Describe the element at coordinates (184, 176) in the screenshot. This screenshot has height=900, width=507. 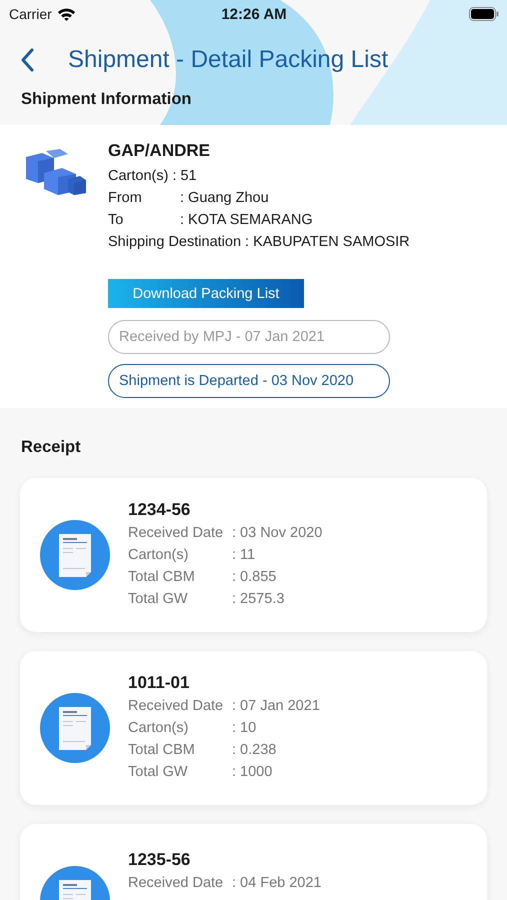
I see `field-value: : 51` at that location.